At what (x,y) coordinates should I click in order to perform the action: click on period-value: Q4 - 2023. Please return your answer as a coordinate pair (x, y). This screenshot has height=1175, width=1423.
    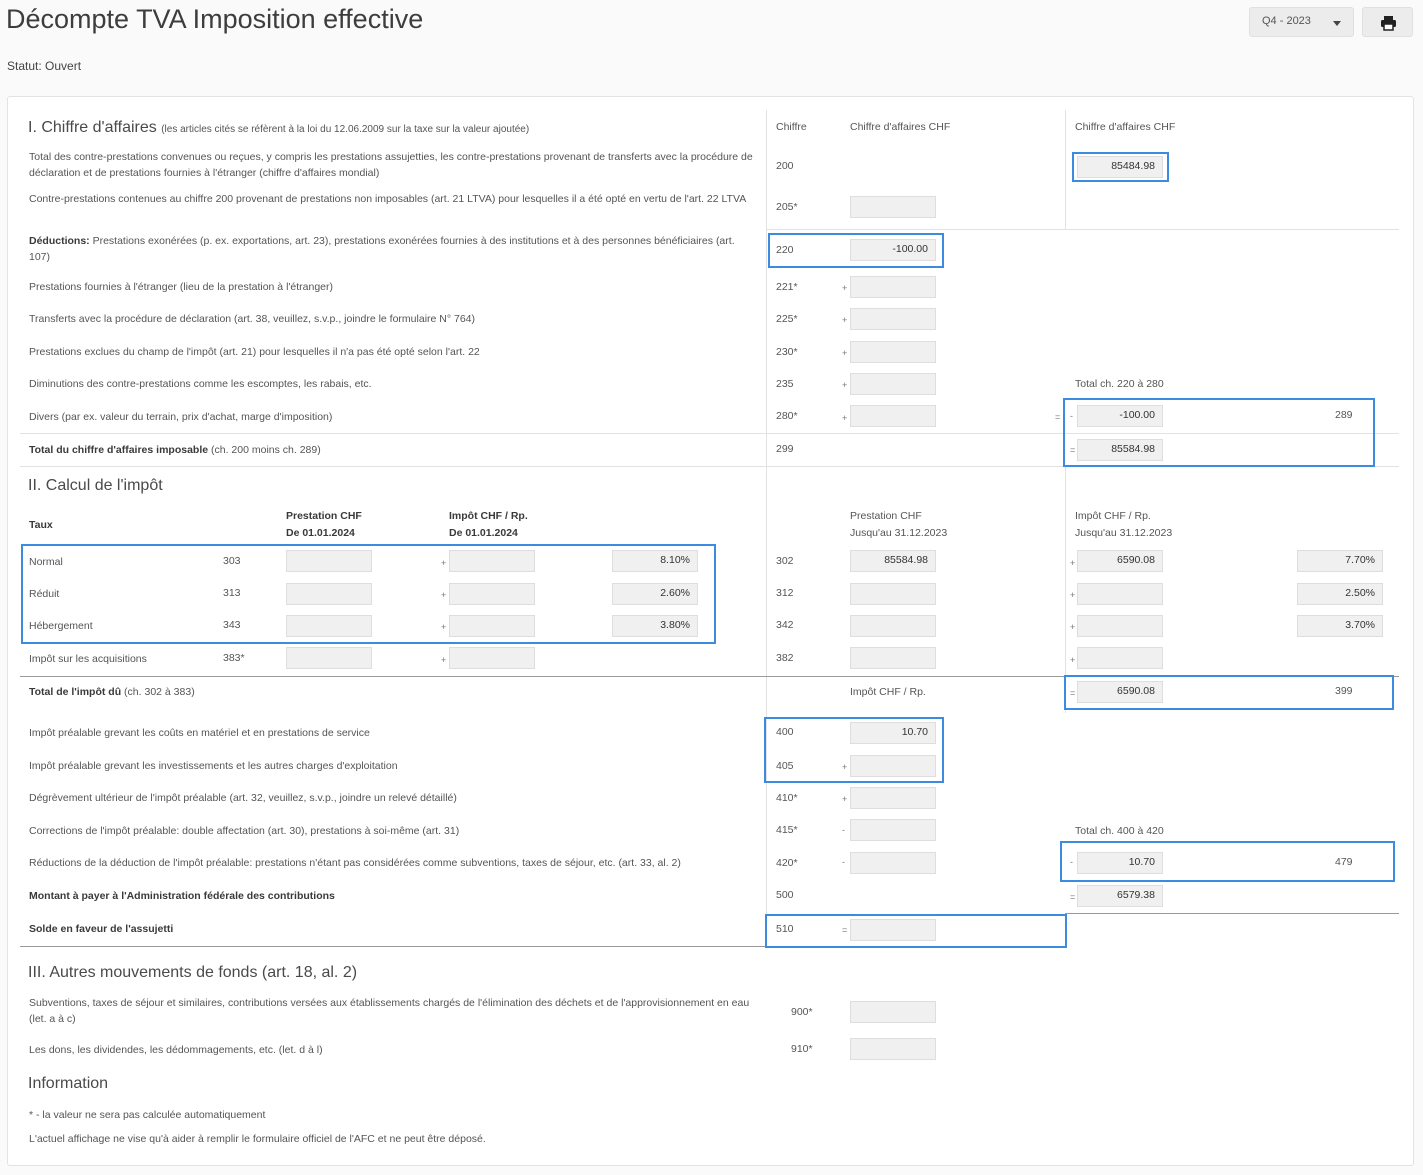
    Looking at the image, I should click on (1286, 21).